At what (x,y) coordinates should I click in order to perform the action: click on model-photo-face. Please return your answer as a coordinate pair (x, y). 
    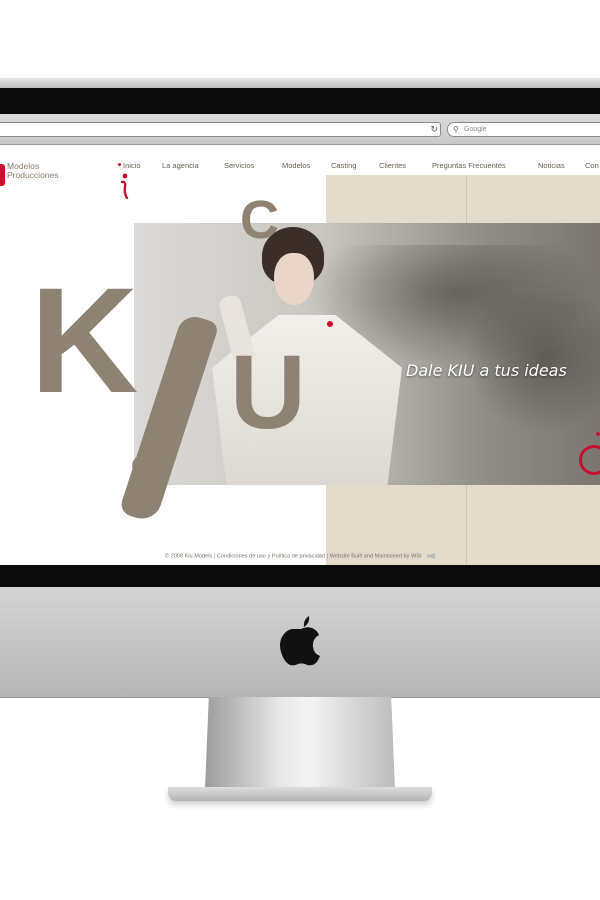
    Looking at the image, I should click on (294, 279).